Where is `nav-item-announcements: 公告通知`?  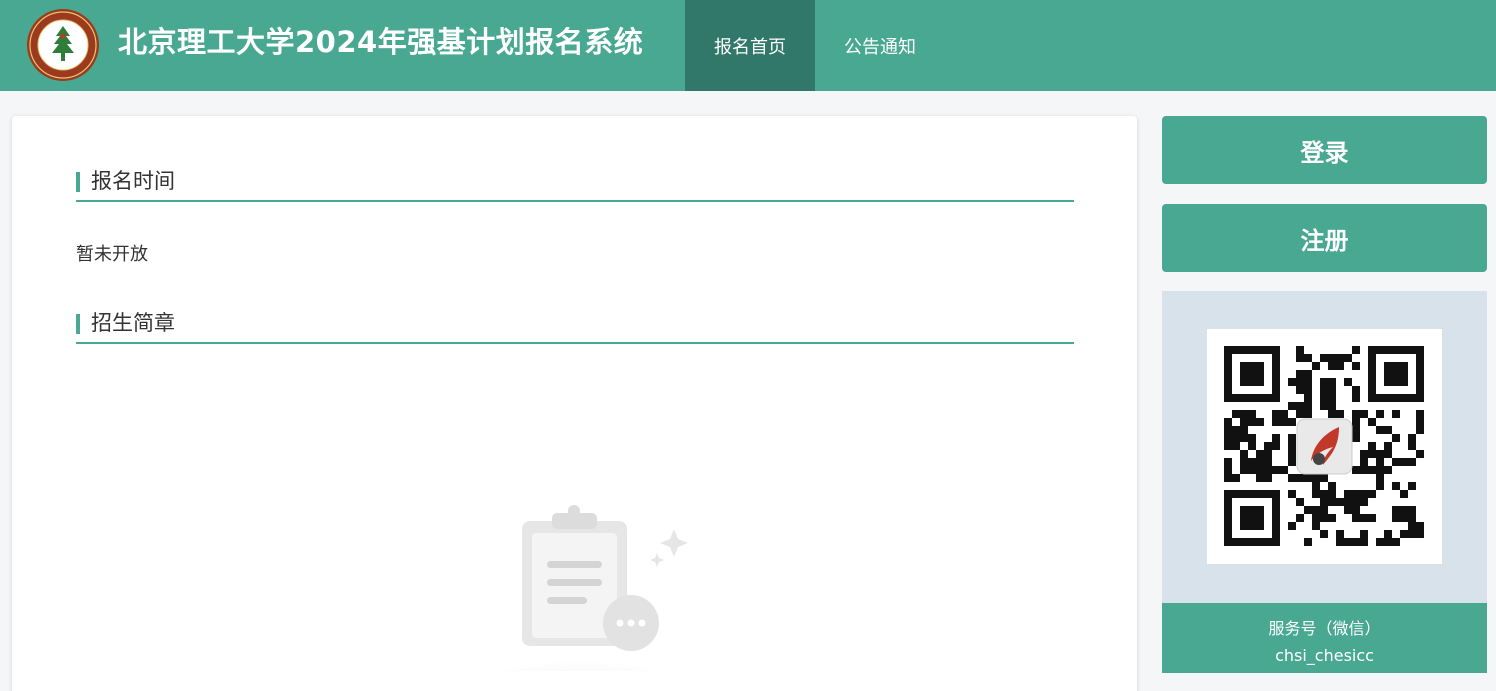
nav-item-announcements: 公告通知 is located at coordinates (880, 45).